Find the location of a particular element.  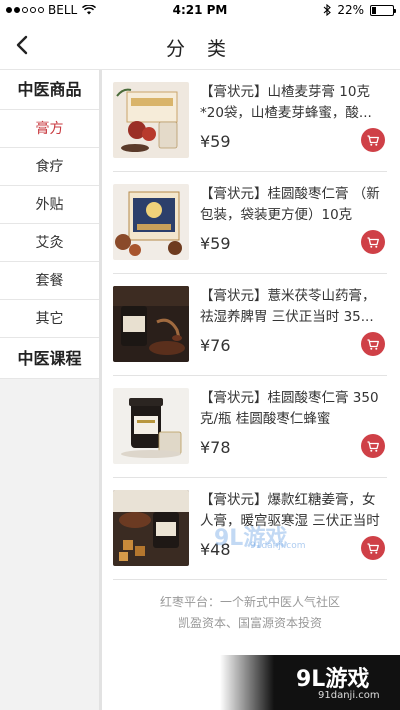

watermark-url: 91danji.com is located at coordinates (349, 695).